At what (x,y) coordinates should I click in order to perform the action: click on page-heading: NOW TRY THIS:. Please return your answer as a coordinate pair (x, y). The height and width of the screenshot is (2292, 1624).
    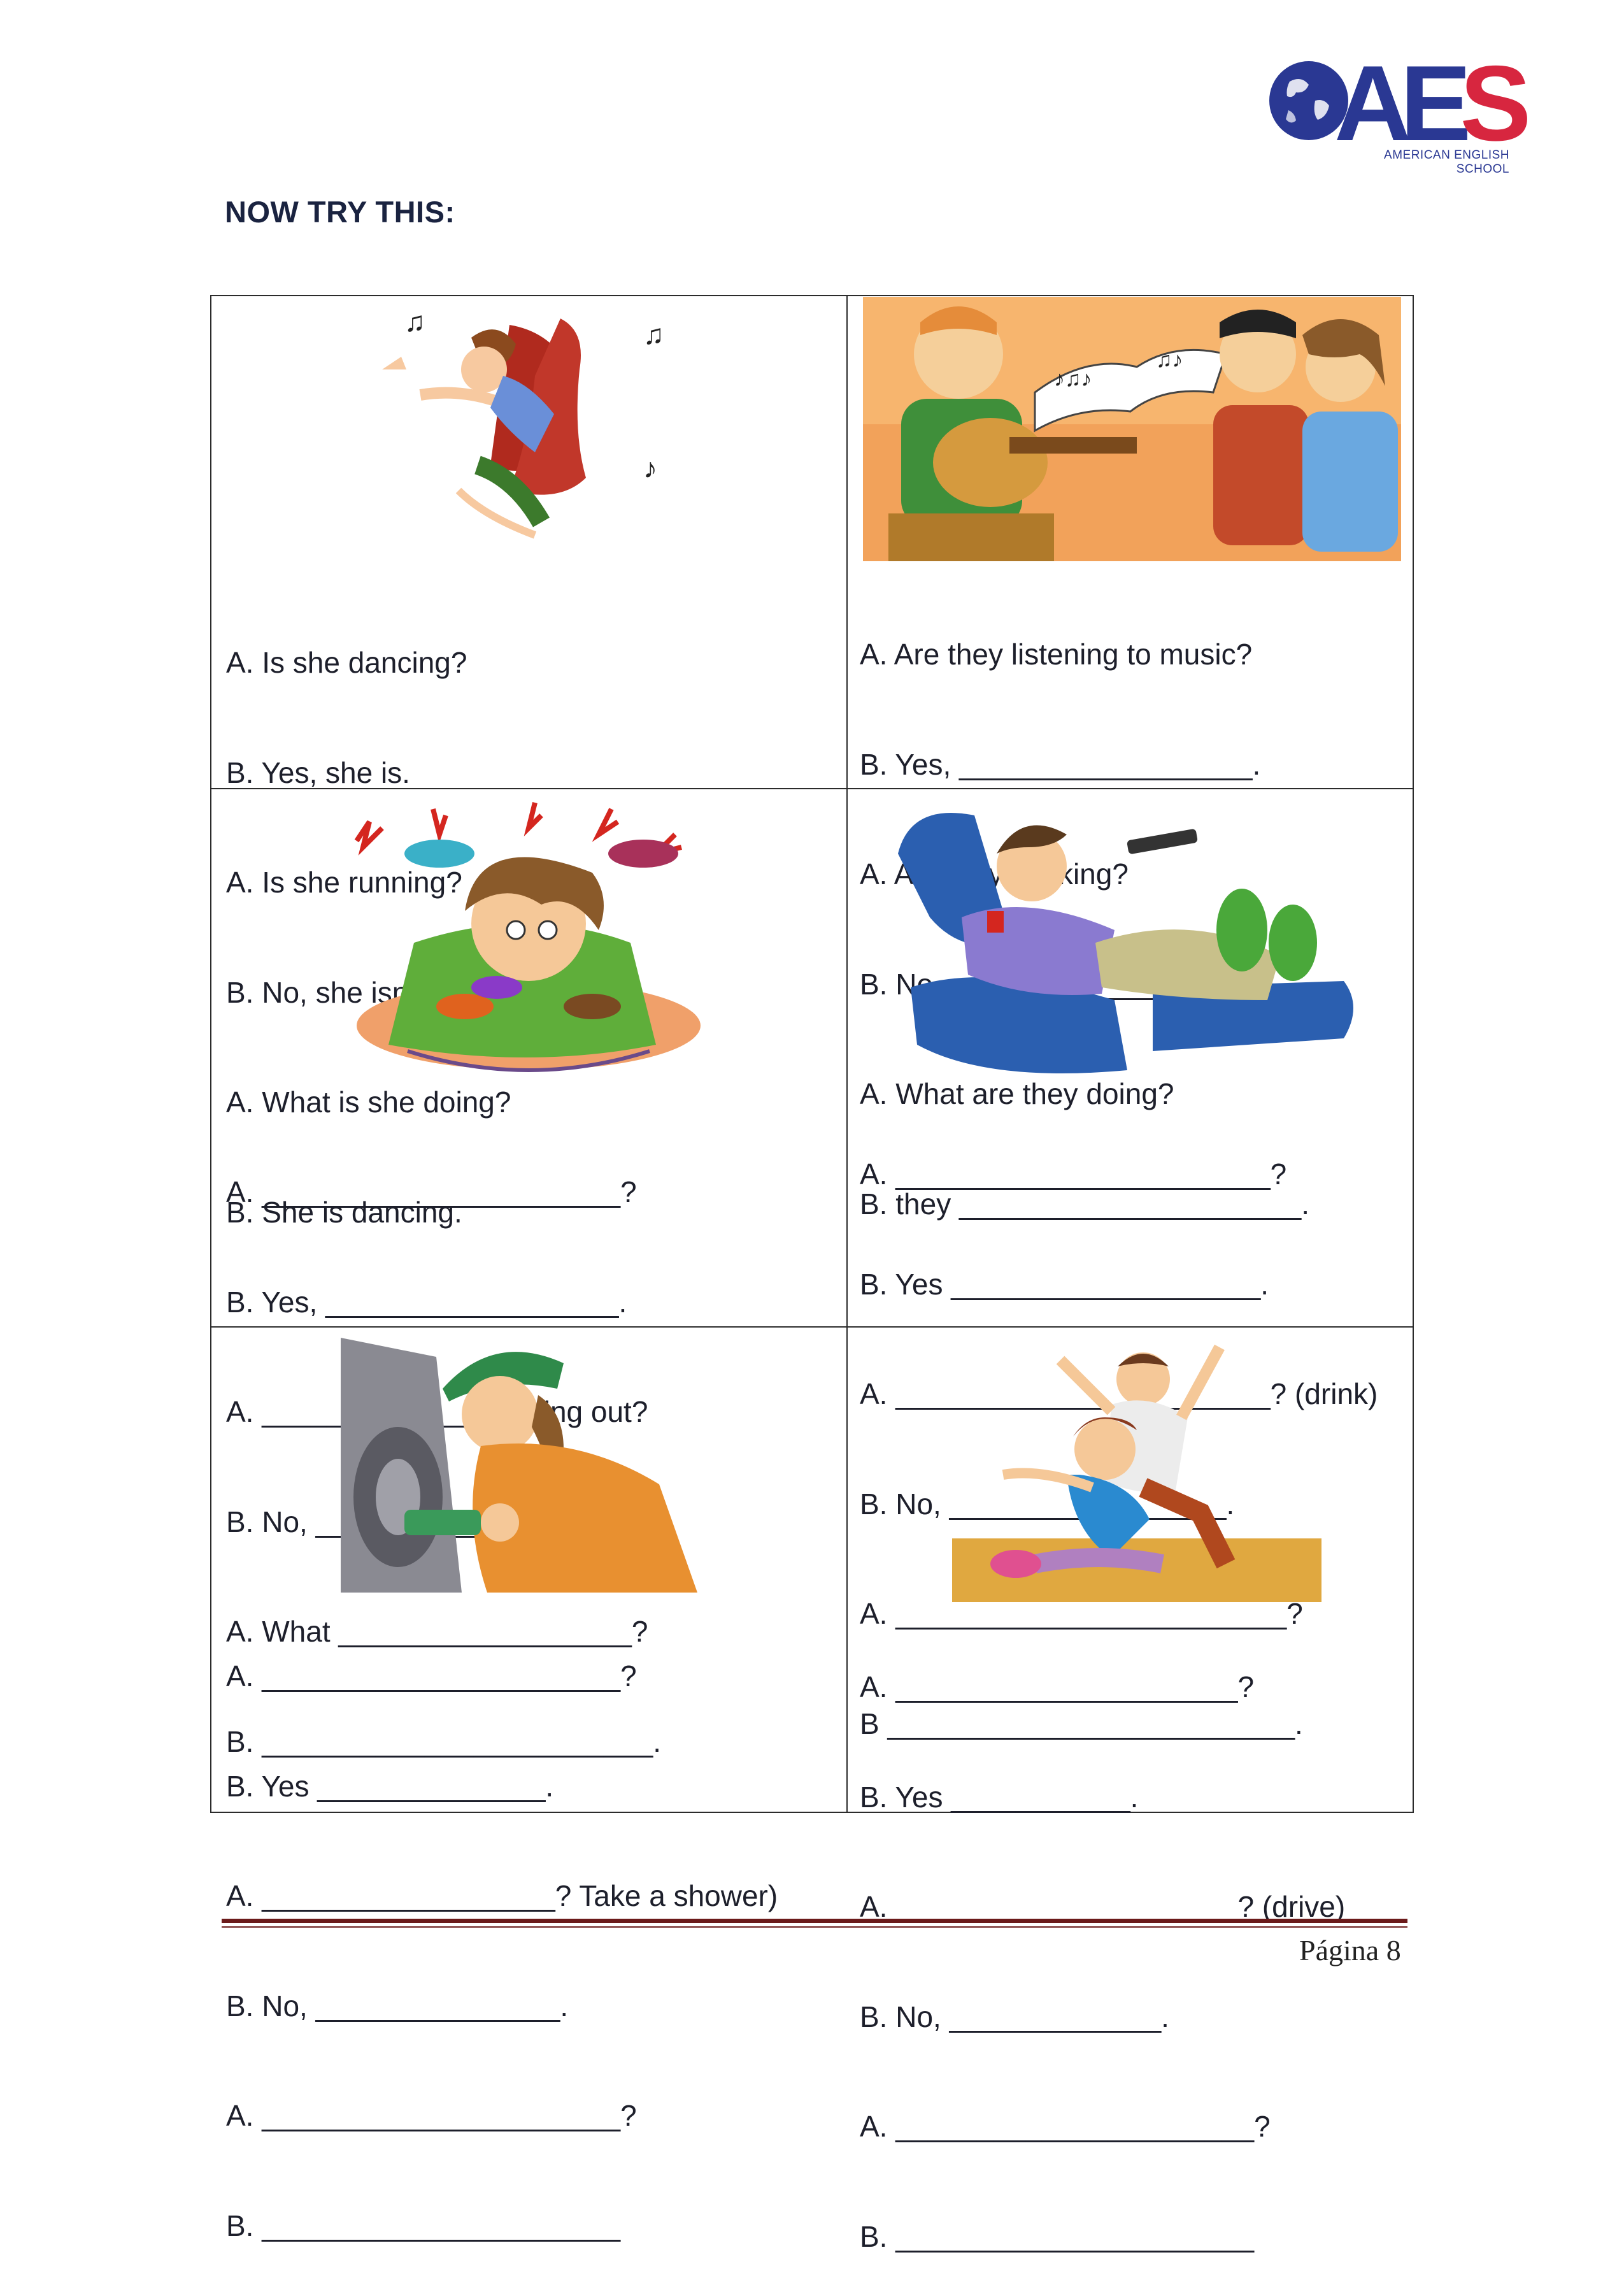
    Looking at the image, I should click on (340, 212).